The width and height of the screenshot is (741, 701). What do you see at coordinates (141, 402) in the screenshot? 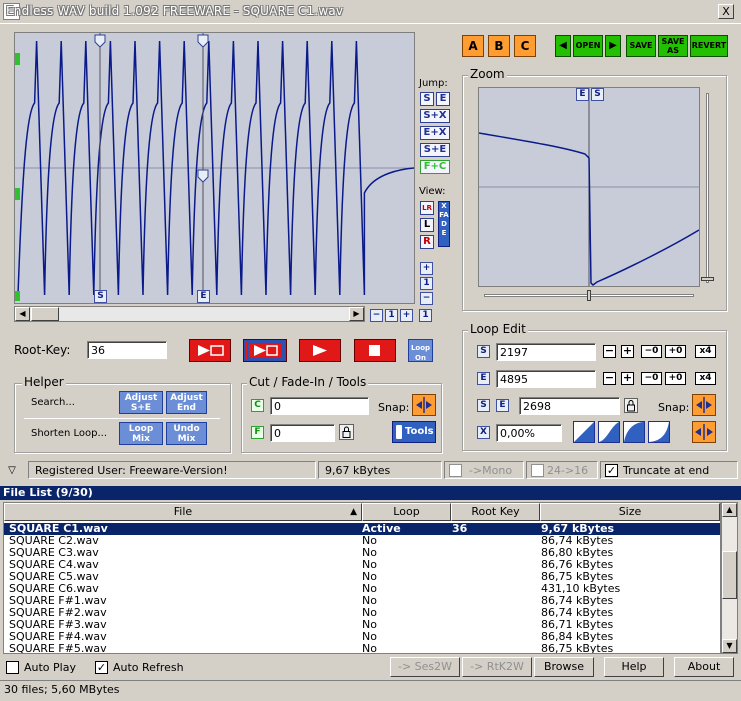
I see `adjust-se-button: Adjust S+E` at bounding box center [141, 402].